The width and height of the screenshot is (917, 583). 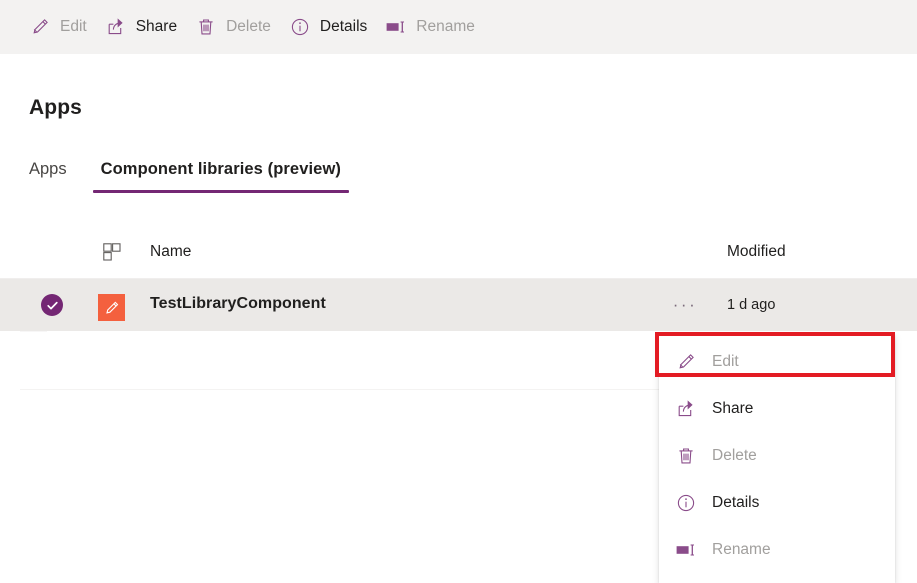 I want to click on context-menu-item-edit: Edit, so click(x=777, y=361).